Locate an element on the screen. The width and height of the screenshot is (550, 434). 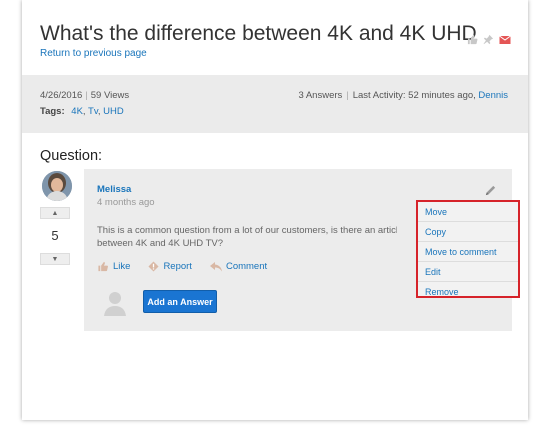
pencil-icon is located at coordinates (490, 190).